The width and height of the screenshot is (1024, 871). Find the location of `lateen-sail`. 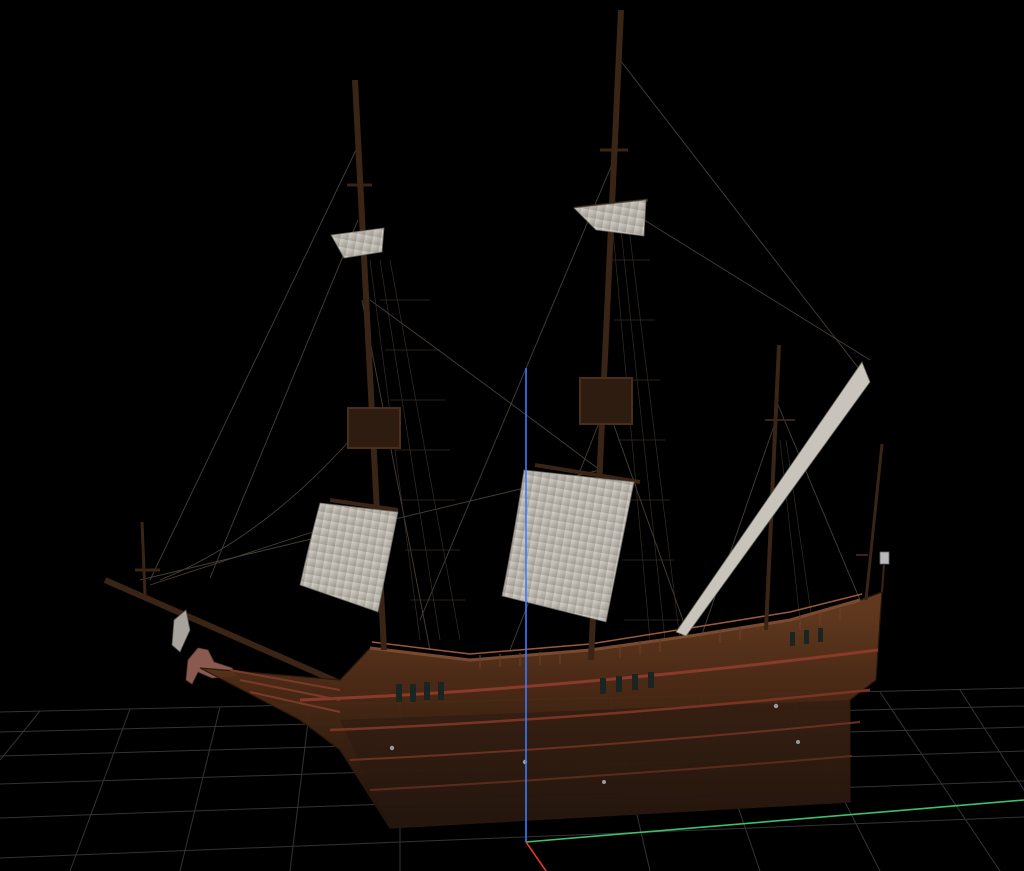

lateen-sail is located at coordinates (773, 499).